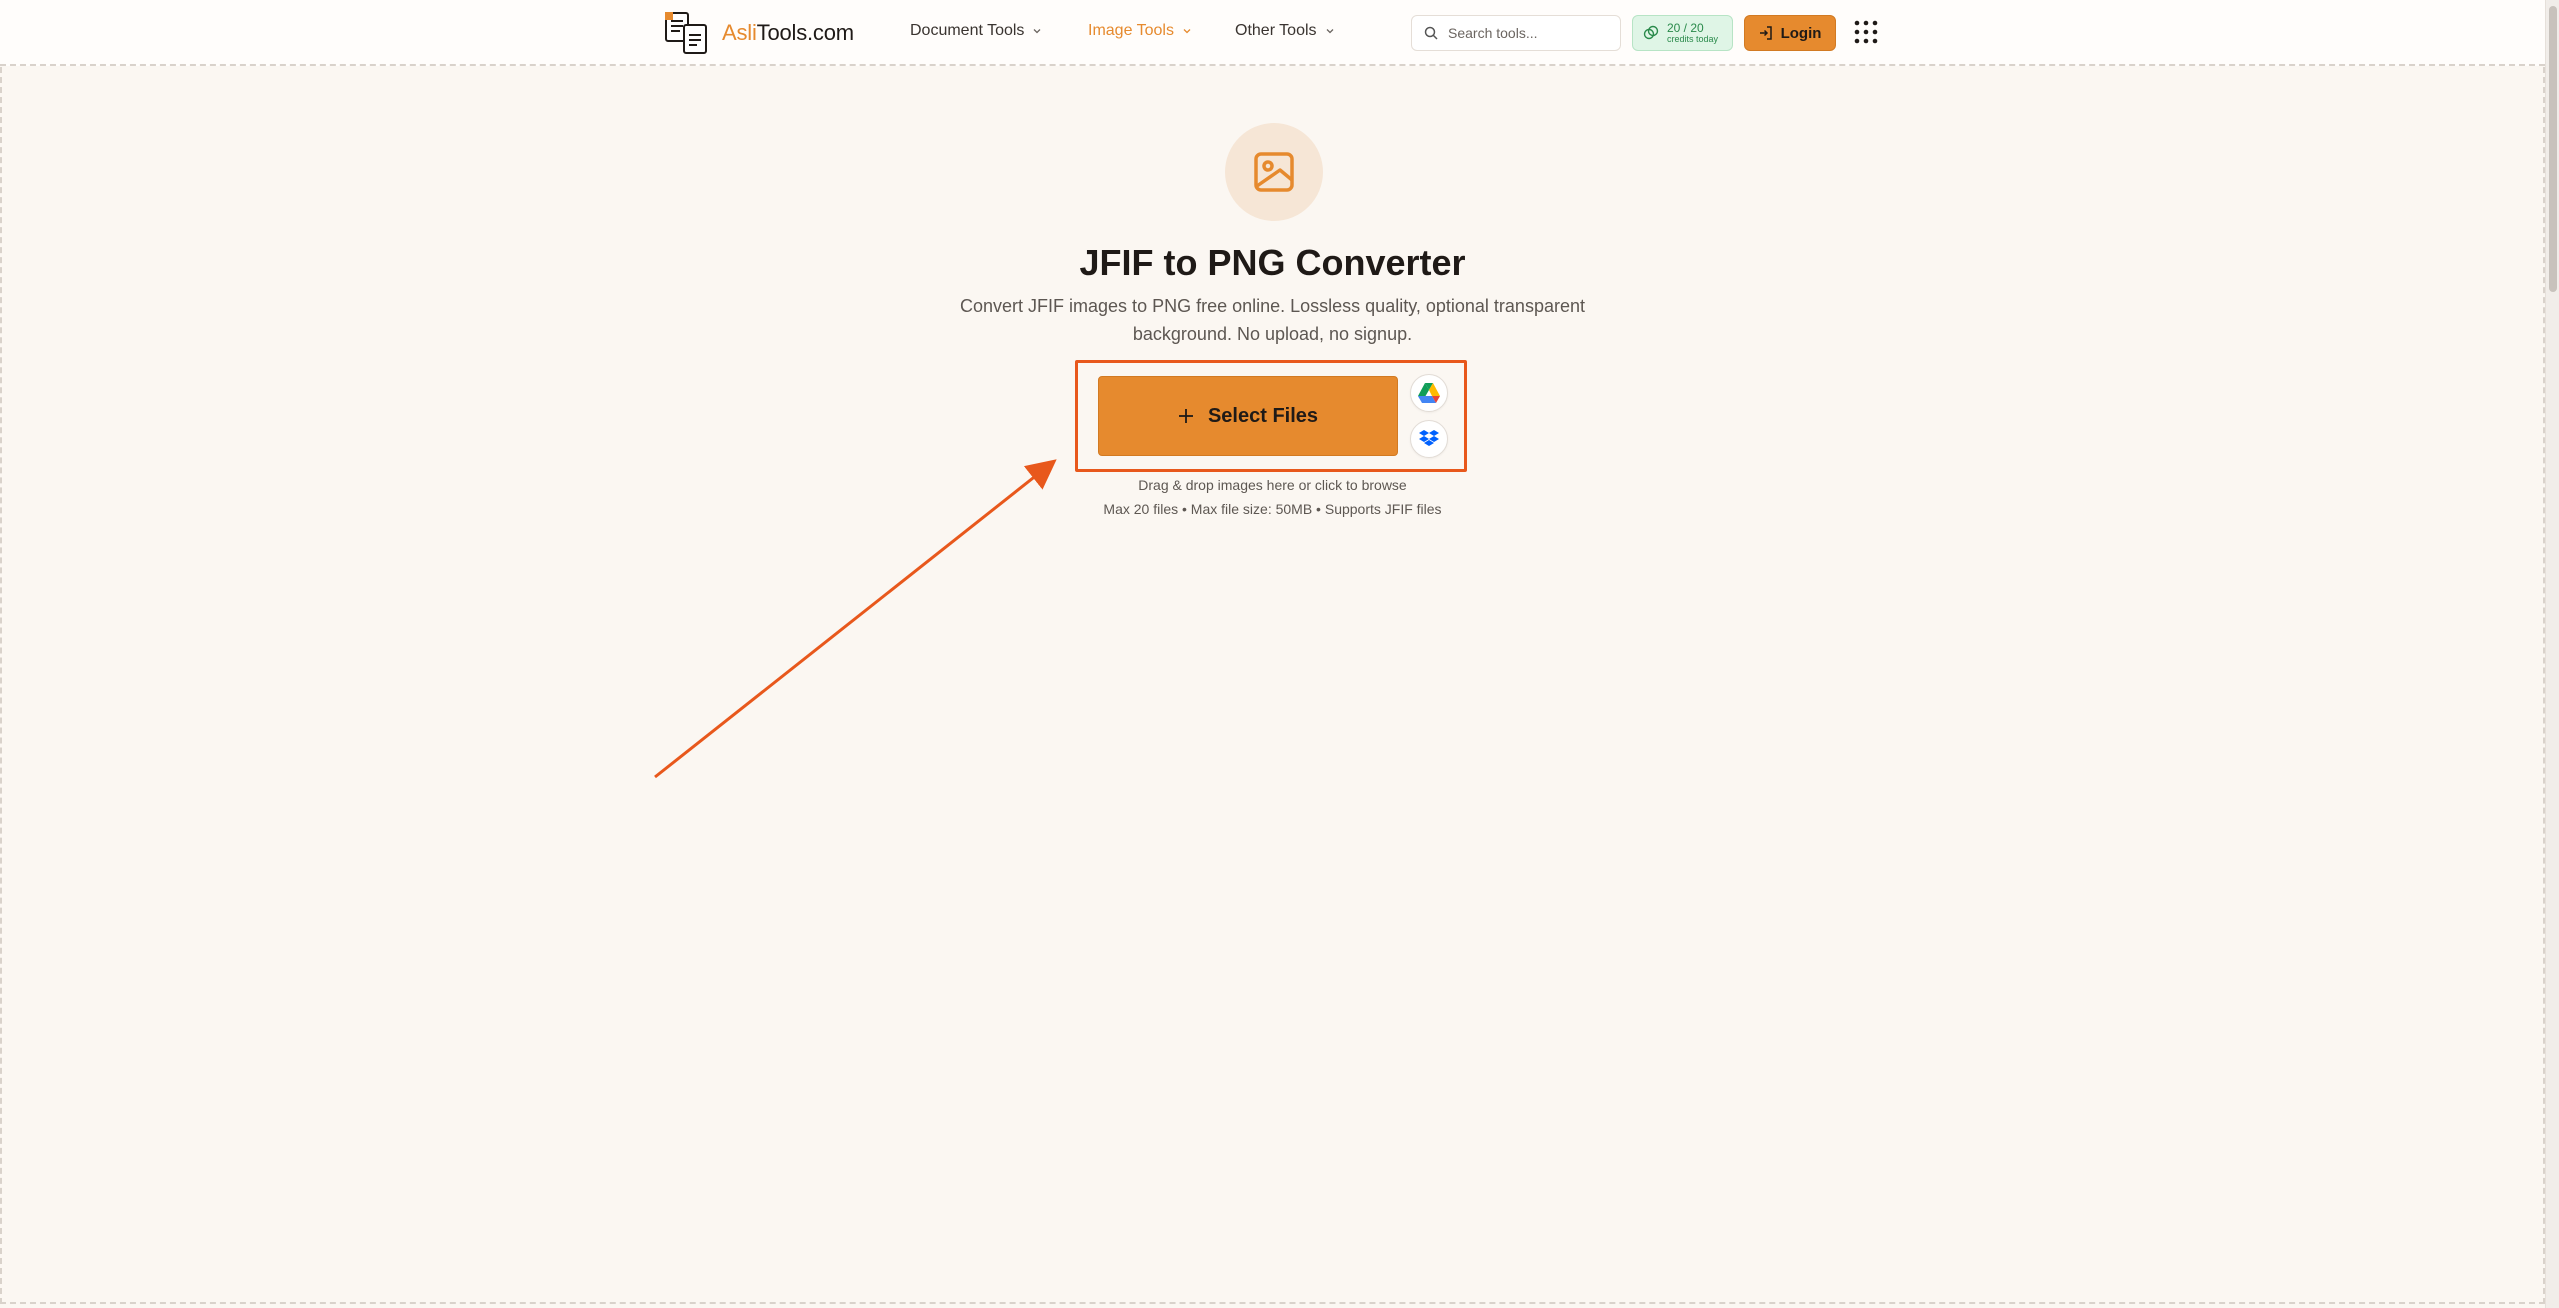 The image size is (2559, 1308). What do you see at coordinates (1765, 33) in the screenshot?
I see `login-icon` at bounding box center [1765, 33].